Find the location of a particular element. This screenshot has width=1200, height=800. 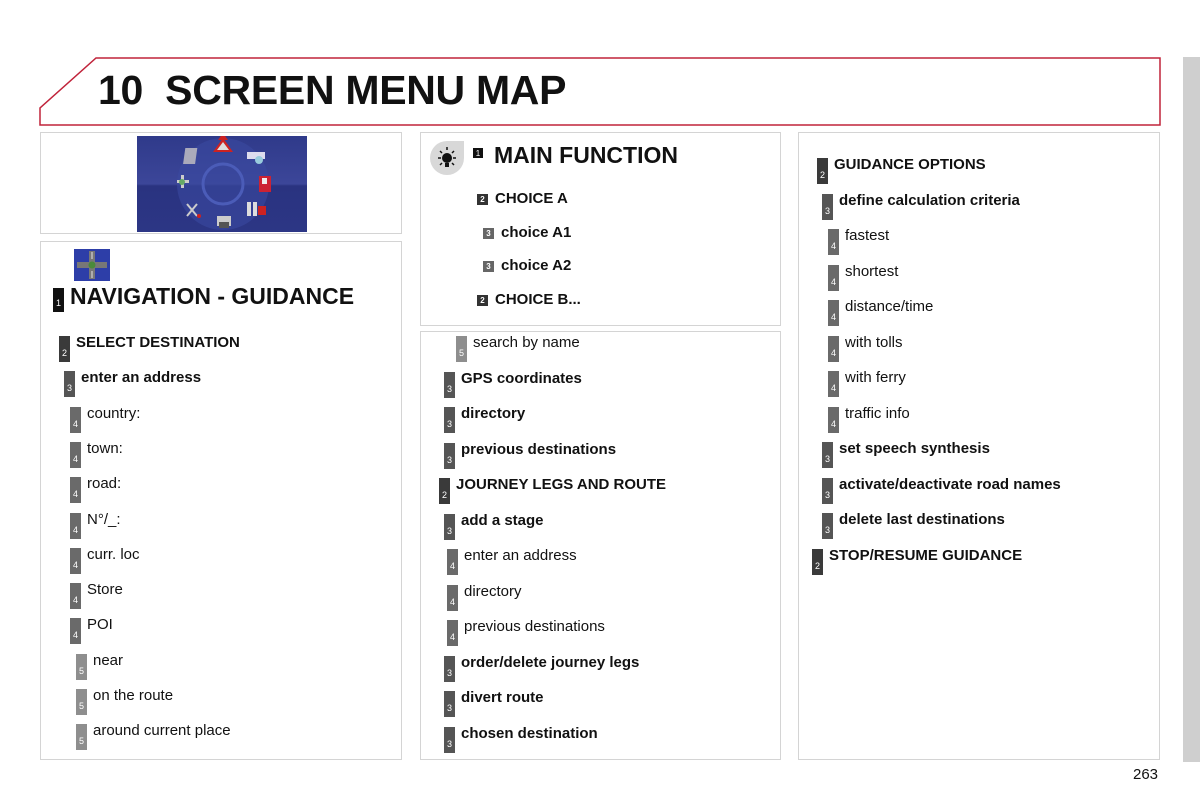

menu-item: 4 N°/_: is located at coordinates (95, 525).